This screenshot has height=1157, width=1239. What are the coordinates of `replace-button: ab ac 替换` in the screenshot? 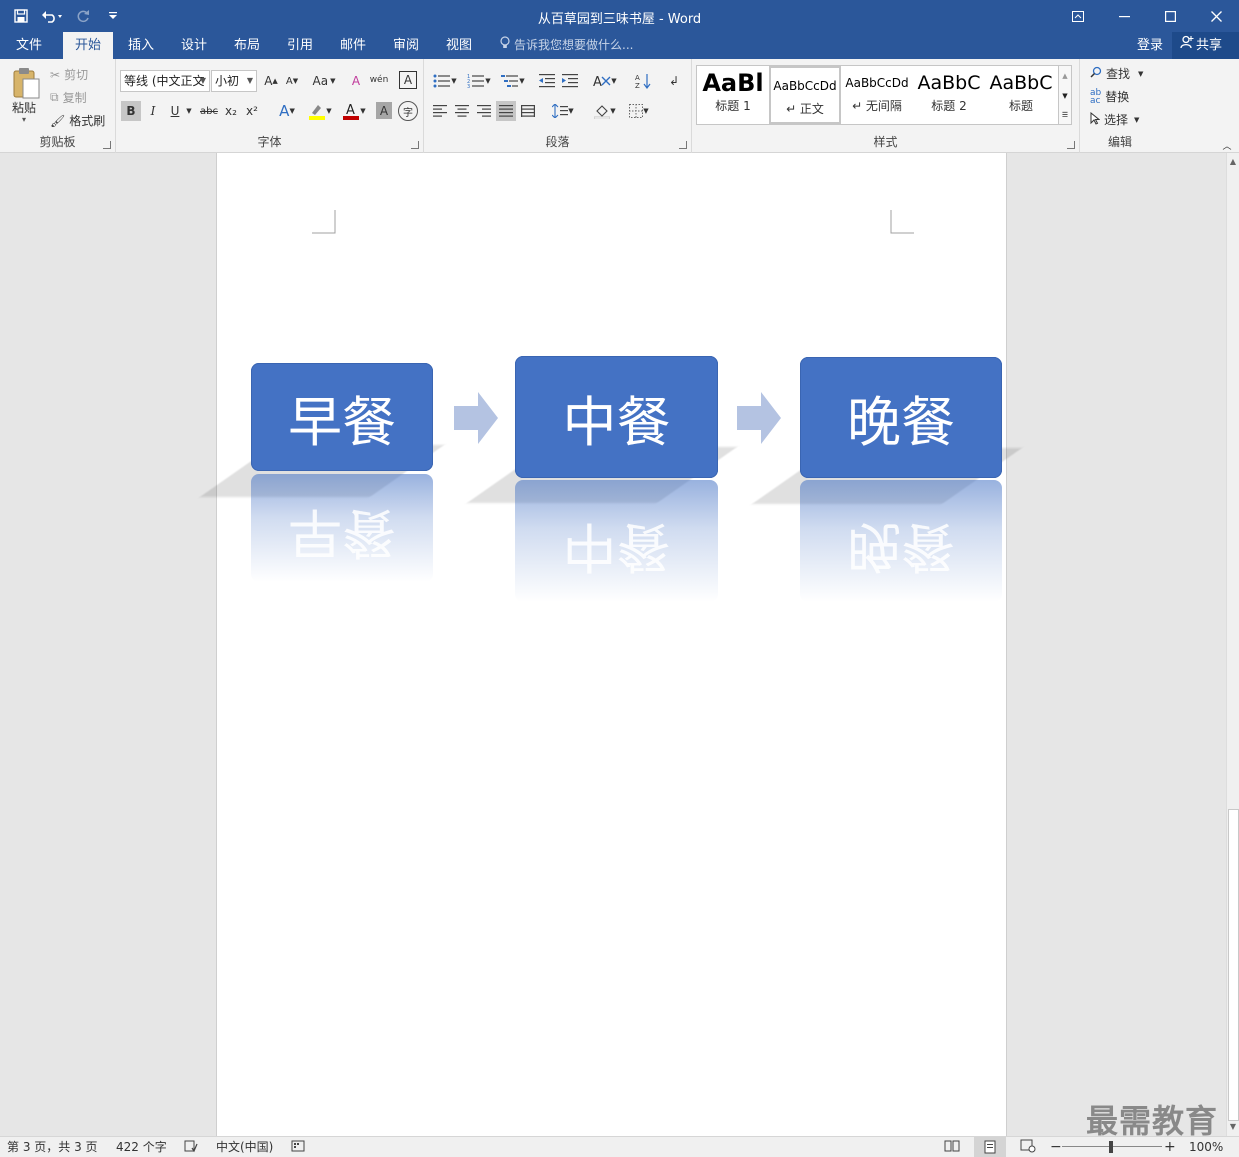 It's located at (1109, 96).